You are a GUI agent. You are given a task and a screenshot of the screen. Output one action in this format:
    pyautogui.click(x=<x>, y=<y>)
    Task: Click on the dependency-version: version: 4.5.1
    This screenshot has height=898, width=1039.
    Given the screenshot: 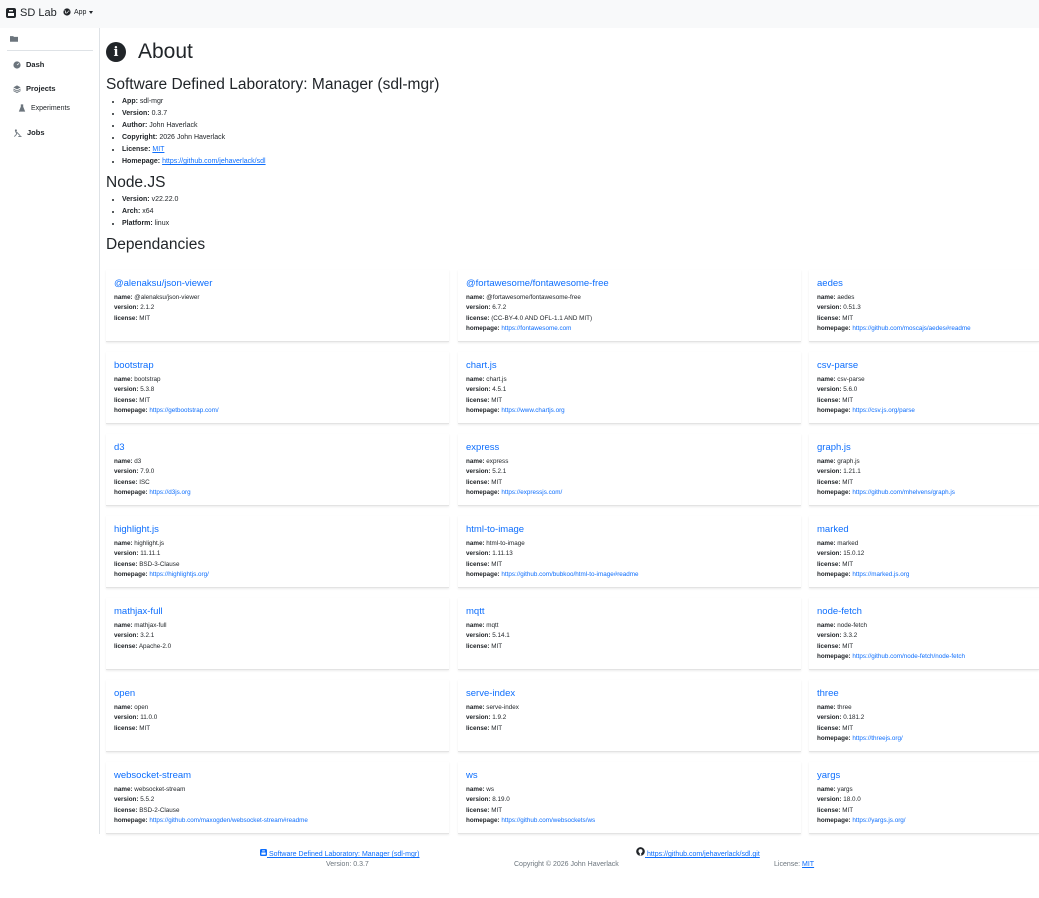 What is the action you would take?
    pyautogui.click(x=486, y=390)
    